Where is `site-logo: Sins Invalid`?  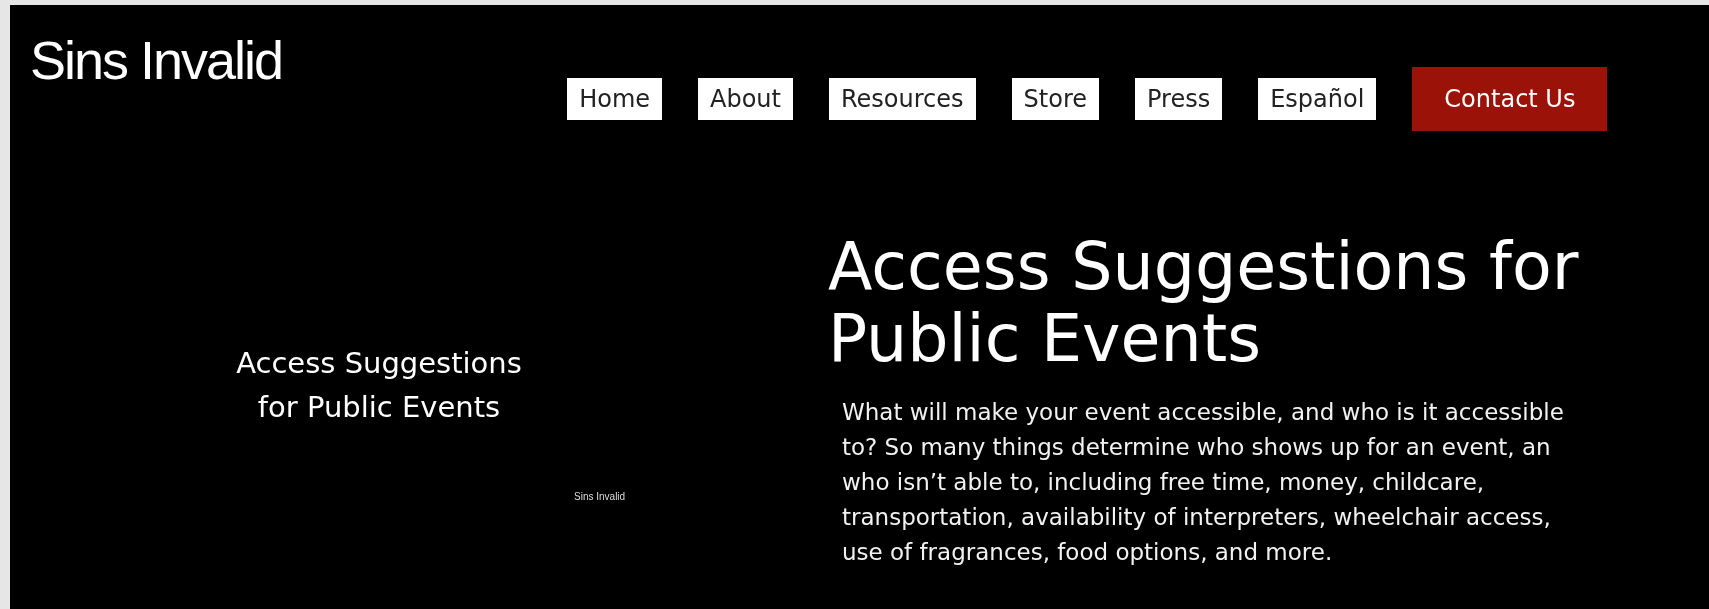 site-logo: Sins Invalid is located at coordinates (156, 60).